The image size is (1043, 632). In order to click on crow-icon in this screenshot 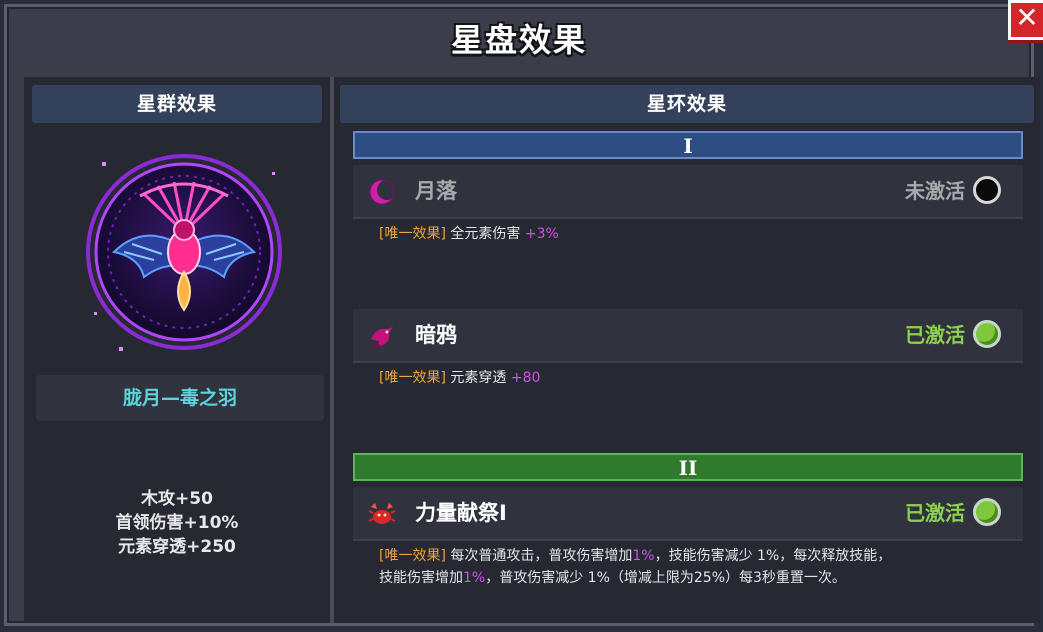, I will do `click(381, 338)`.